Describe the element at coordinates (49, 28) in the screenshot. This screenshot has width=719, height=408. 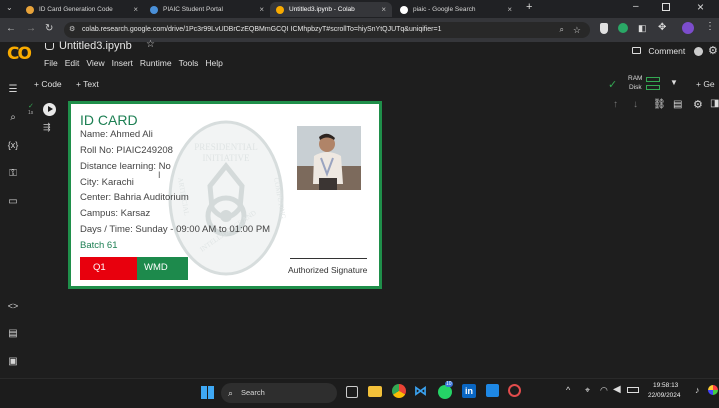
I see `reload-icon: ↻` at that location.